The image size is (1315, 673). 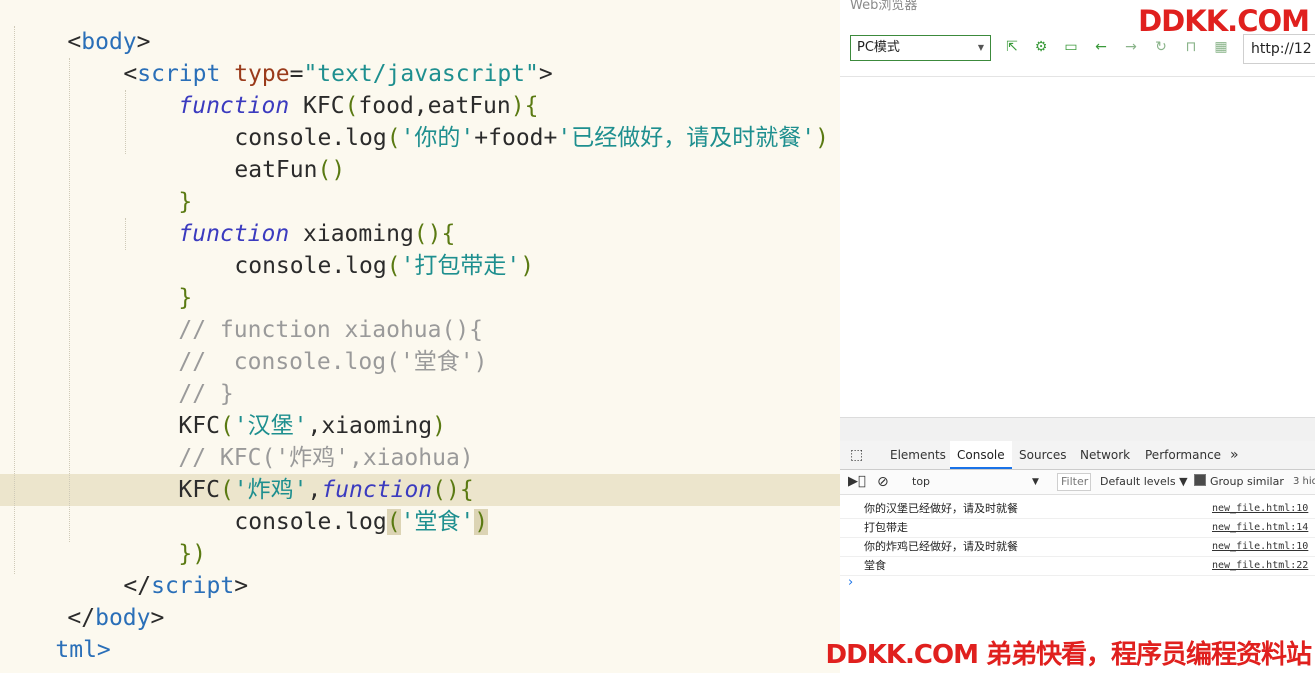 I want to click on code-line-19: </body>, so click(x=88, y=600).